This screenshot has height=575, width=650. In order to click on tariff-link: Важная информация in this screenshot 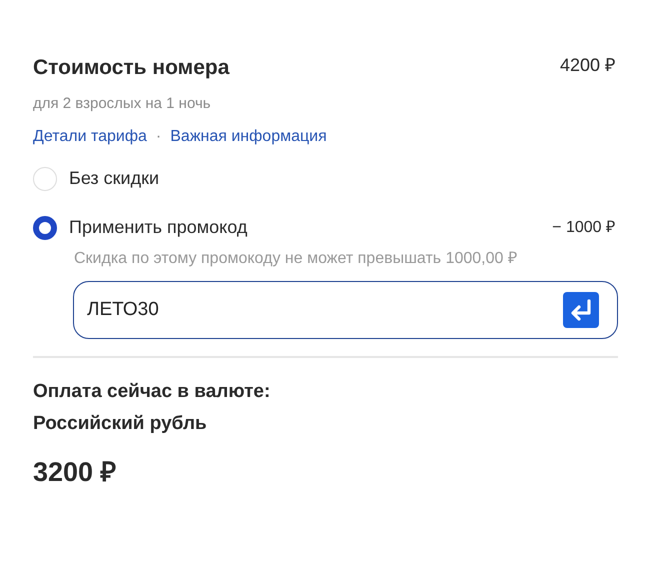, I will do `click(248, 137)`.